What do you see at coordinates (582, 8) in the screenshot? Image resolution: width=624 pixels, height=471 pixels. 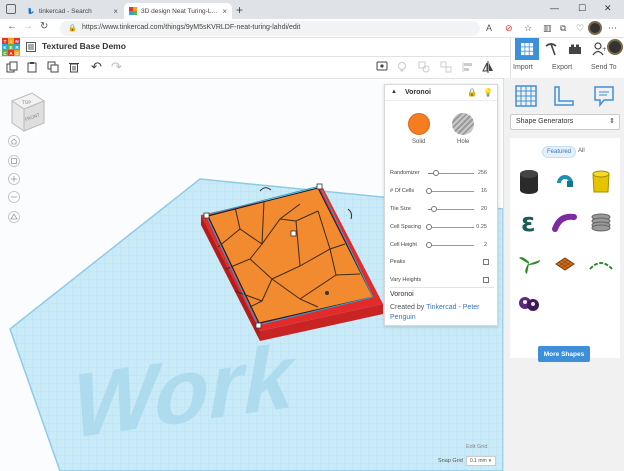 I see `maximize-icon: ☐` at bounding box center [582, 8].